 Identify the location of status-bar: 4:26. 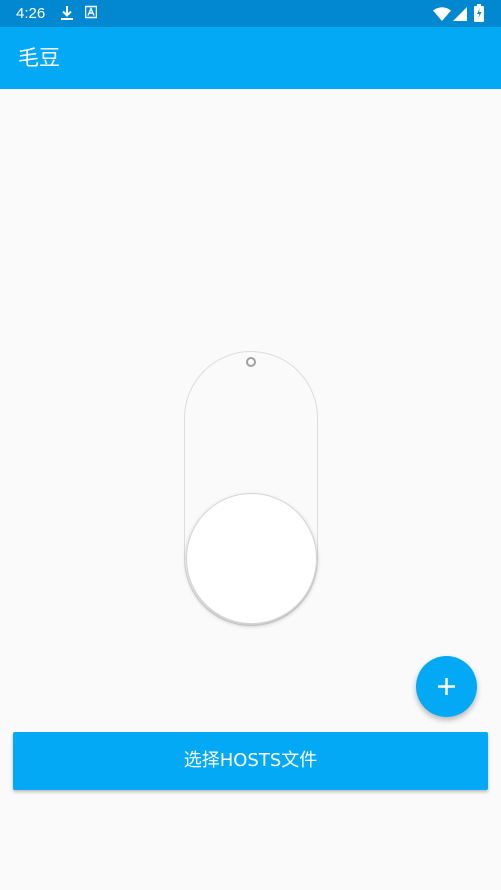
(250, 13).